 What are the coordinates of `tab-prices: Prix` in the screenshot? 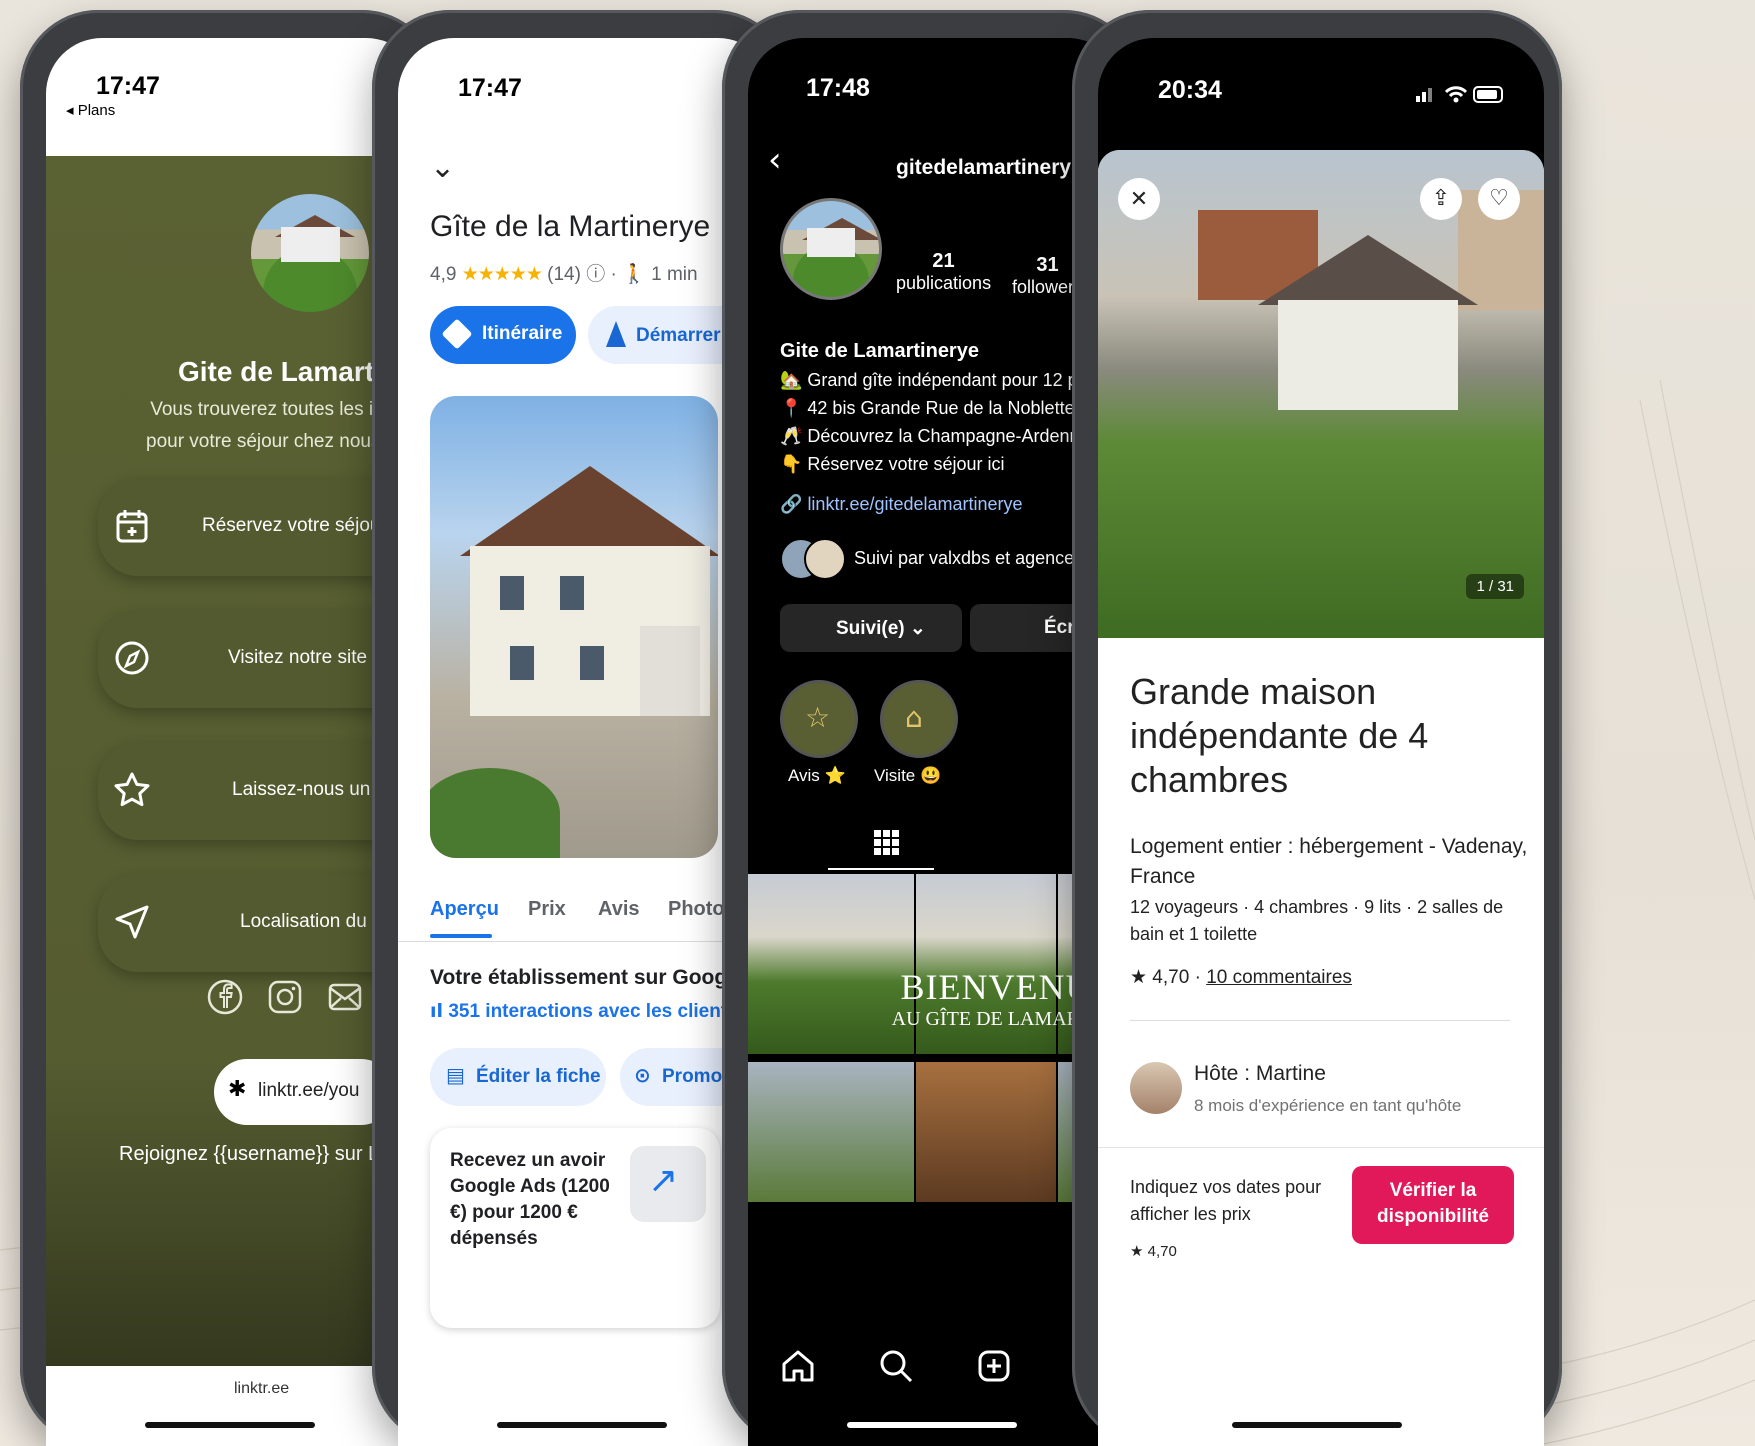 It's located at (547, 909).